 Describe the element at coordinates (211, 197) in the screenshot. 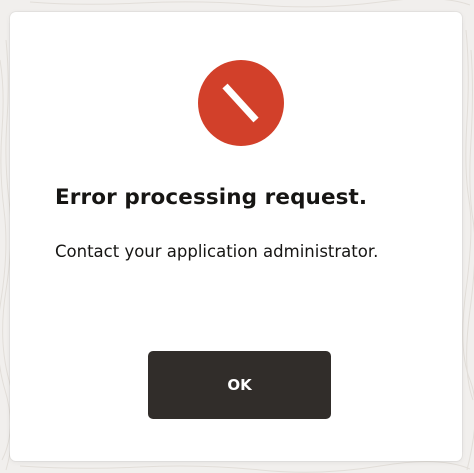

I see `error-title: Error processing request.` at that location.